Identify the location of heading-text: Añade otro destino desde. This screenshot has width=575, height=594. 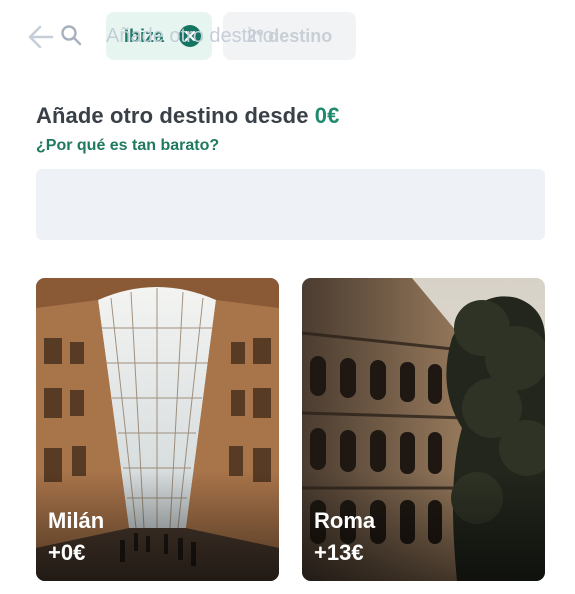
(175, 115).